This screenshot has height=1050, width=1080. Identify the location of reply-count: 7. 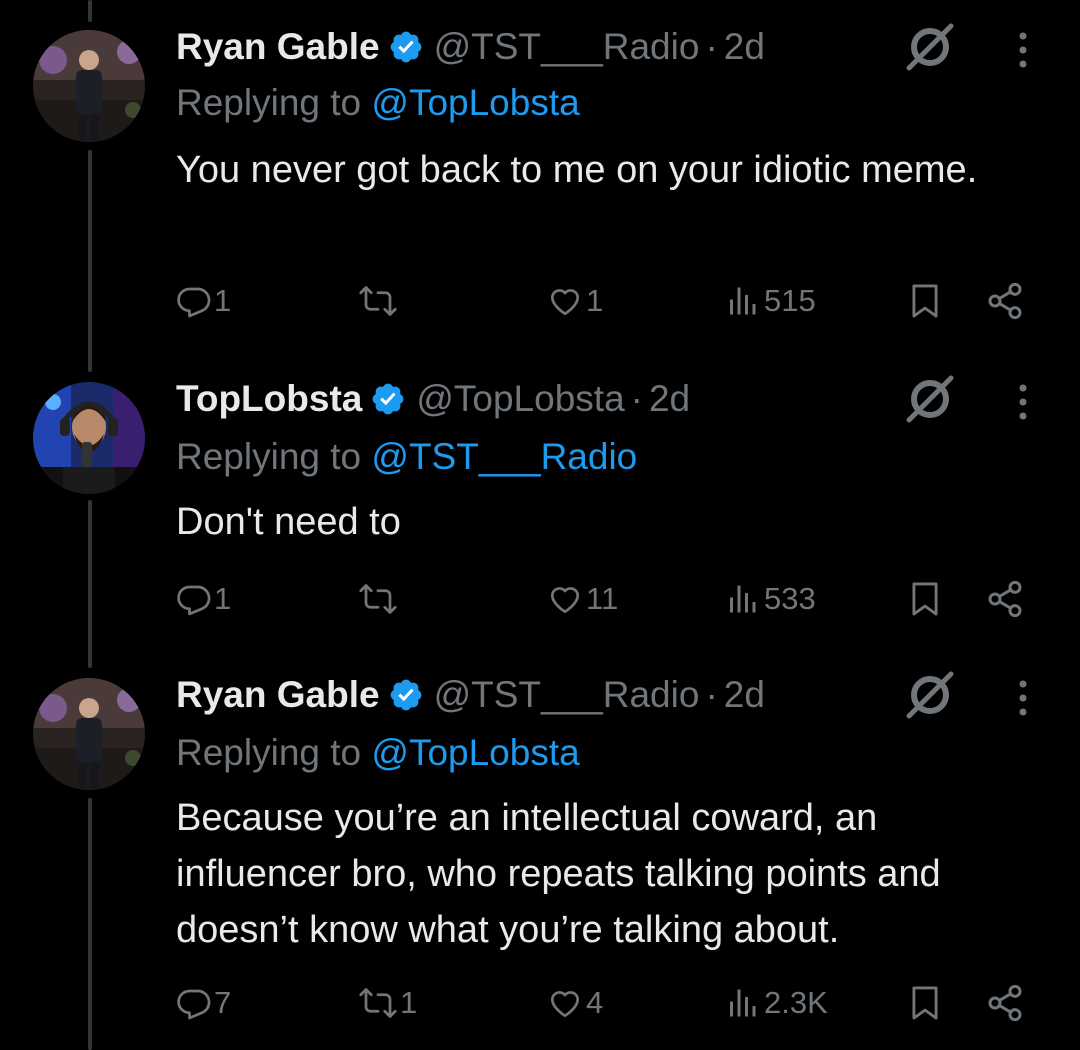
(223, 1002).